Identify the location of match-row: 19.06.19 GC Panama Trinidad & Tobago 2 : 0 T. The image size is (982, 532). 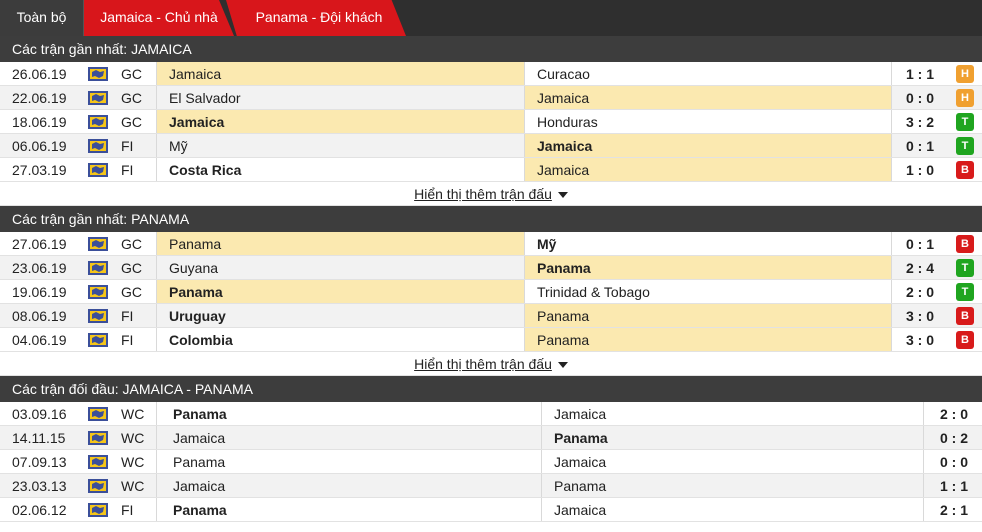
(491, 292).